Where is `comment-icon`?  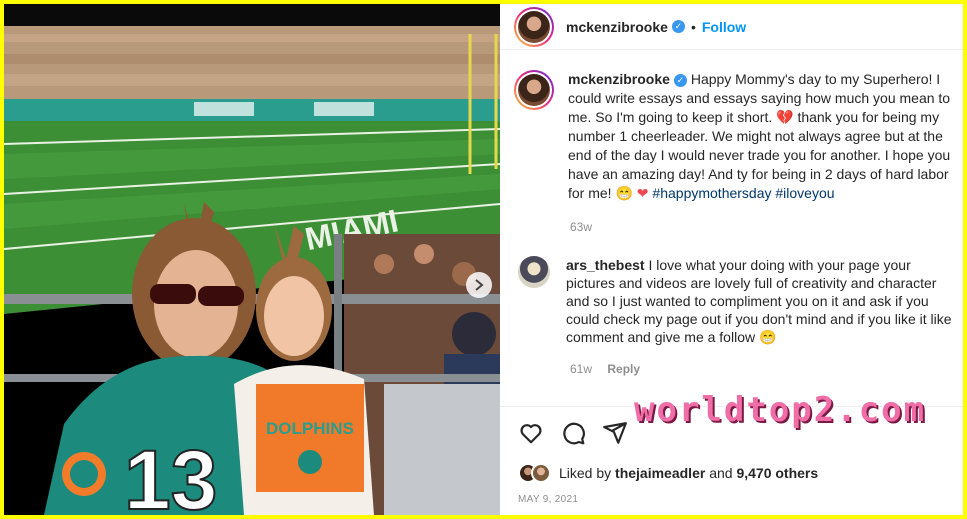 comment-icon is located at coordinates (573, 433).